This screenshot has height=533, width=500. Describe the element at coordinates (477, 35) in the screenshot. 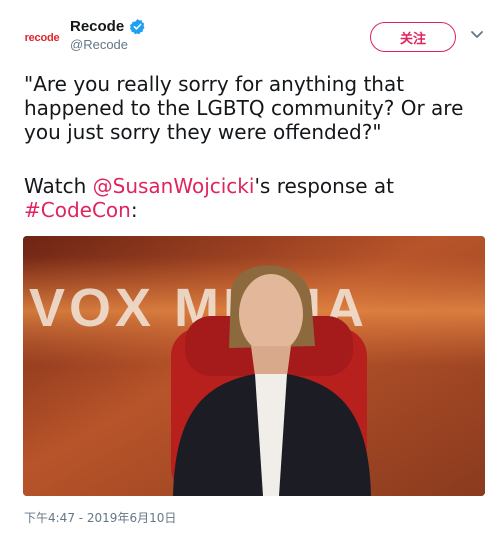

I see `chevron-down-icon` at that location.